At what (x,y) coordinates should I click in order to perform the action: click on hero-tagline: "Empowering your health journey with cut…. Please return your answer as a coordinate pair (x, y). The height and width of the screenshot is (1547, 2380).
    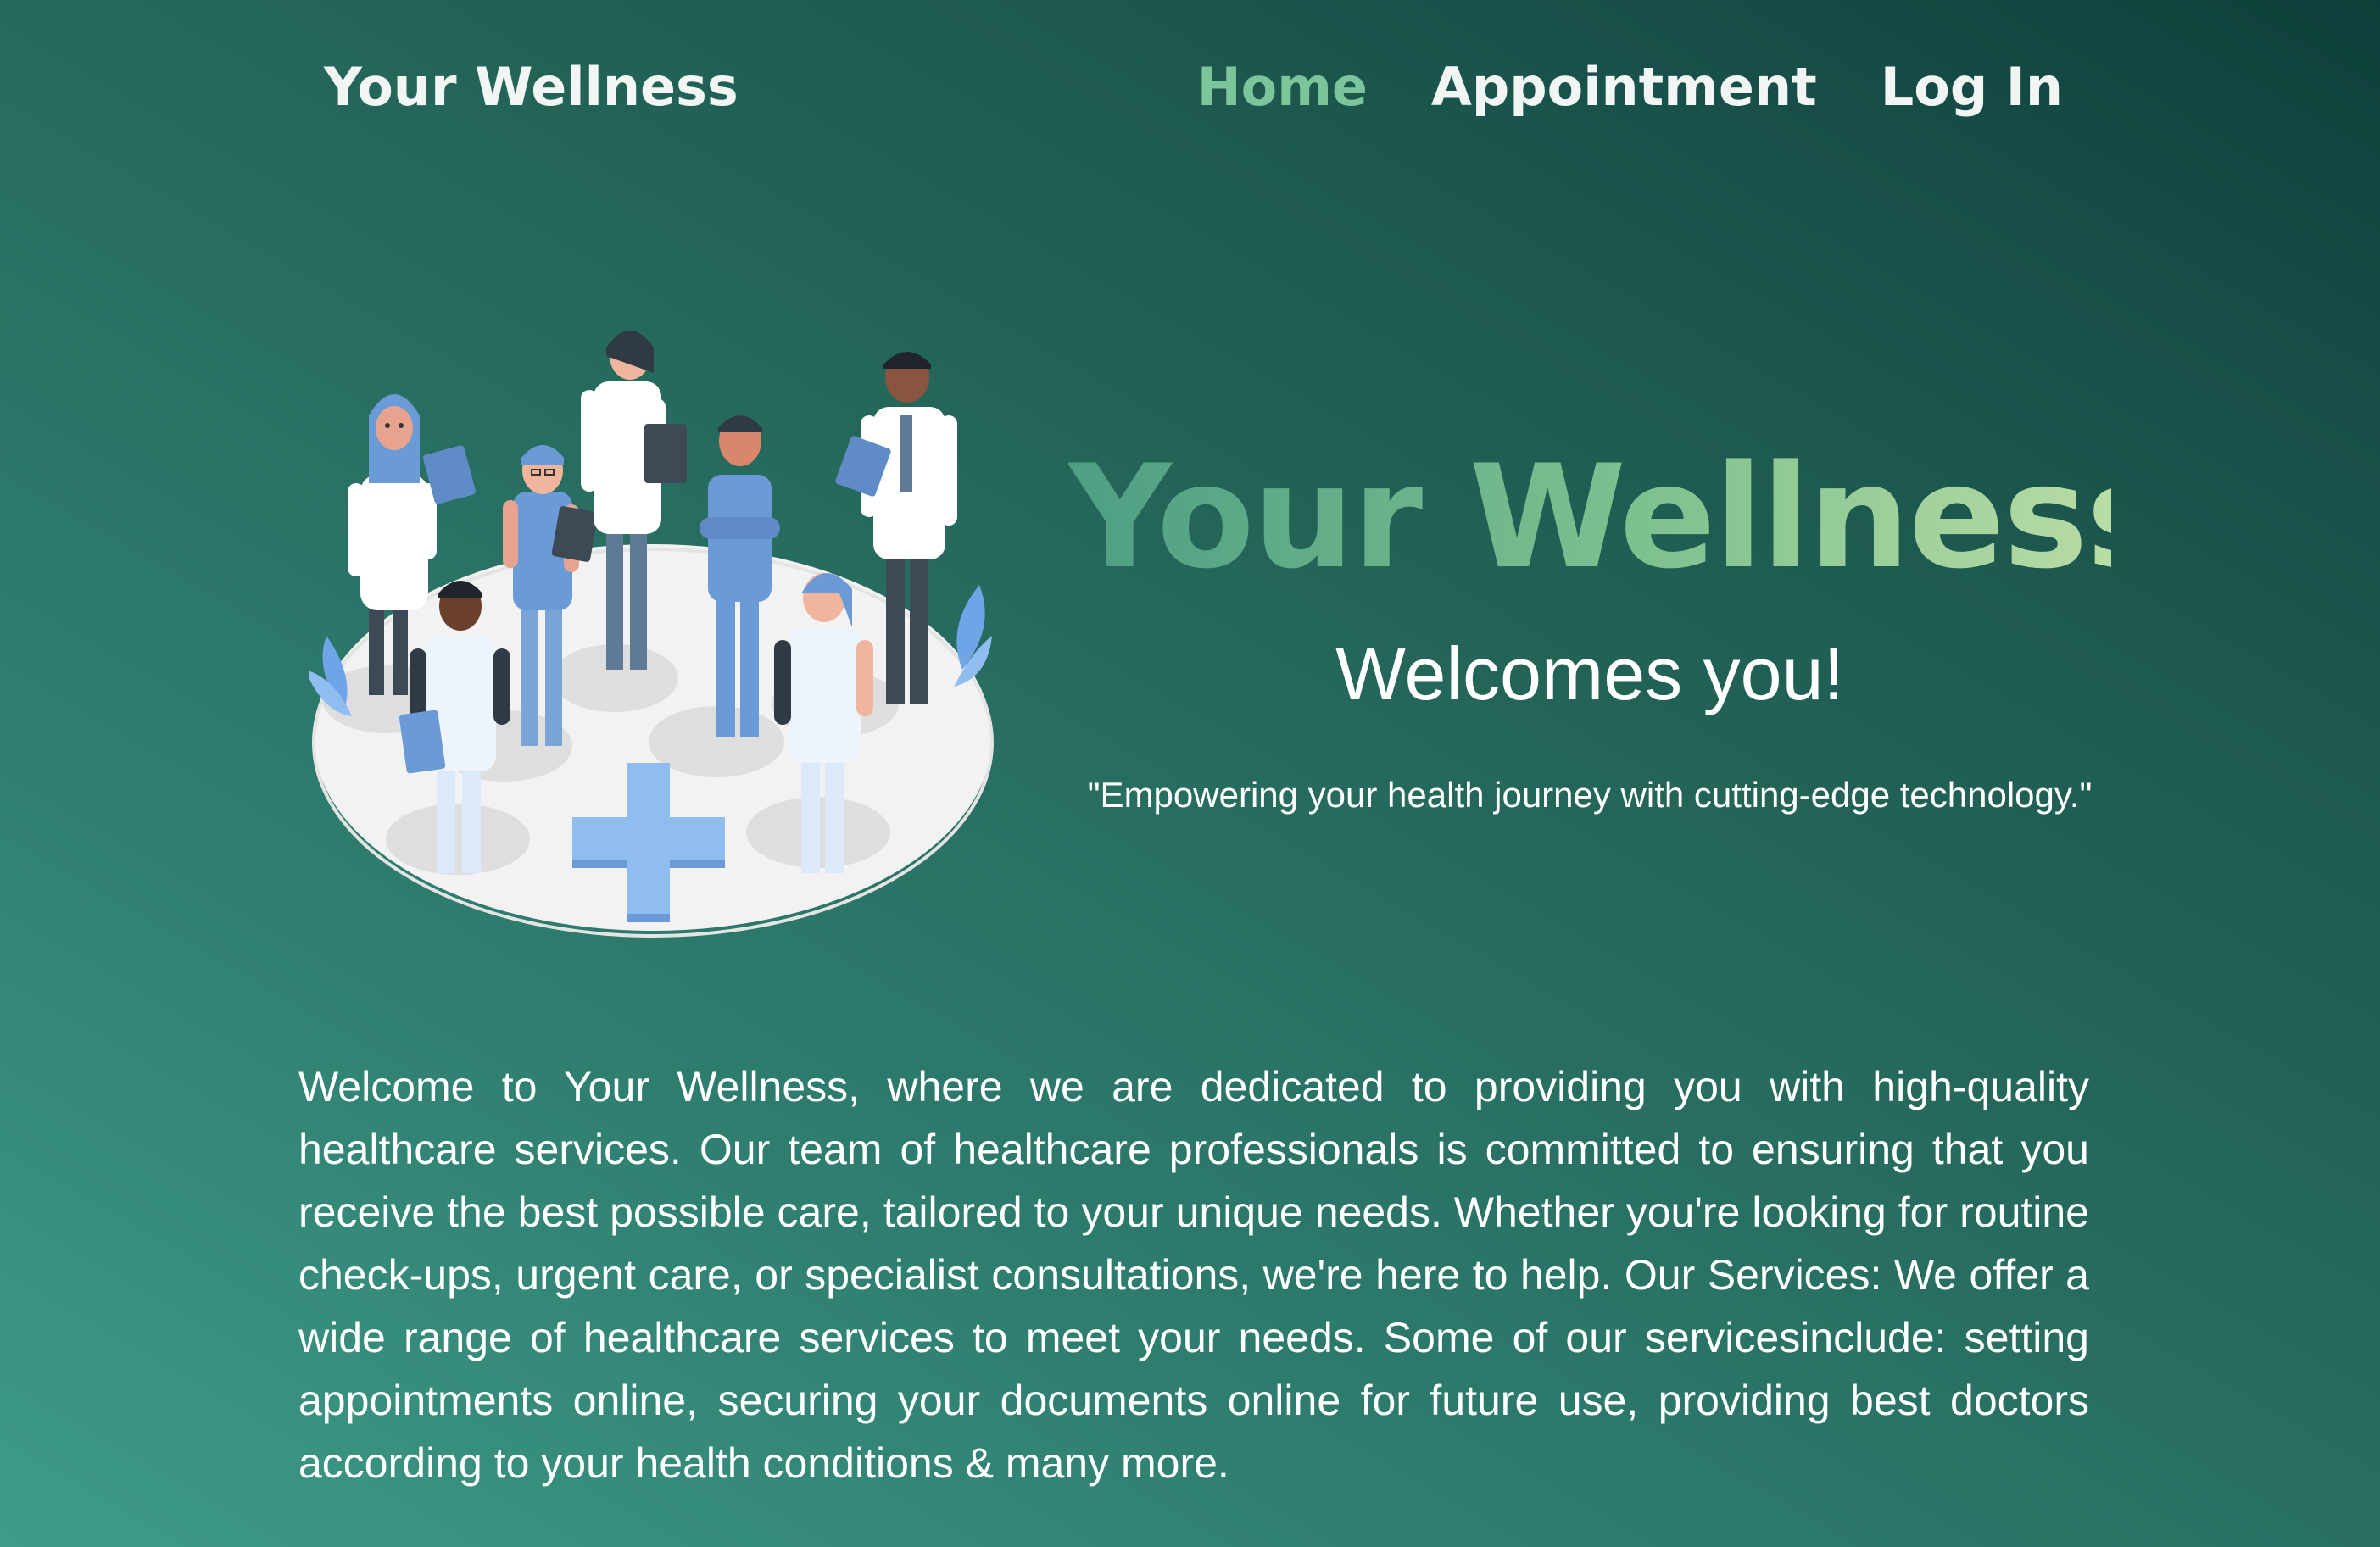
    Looking at the image, I should click on (1590, 795).